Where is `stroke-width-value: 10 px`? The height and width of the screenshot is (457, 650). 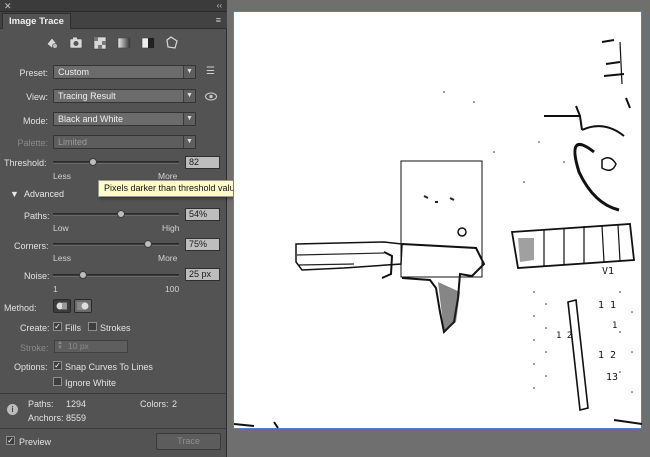 stroke-width-value: 10 px is located at coordinates (78, 346).